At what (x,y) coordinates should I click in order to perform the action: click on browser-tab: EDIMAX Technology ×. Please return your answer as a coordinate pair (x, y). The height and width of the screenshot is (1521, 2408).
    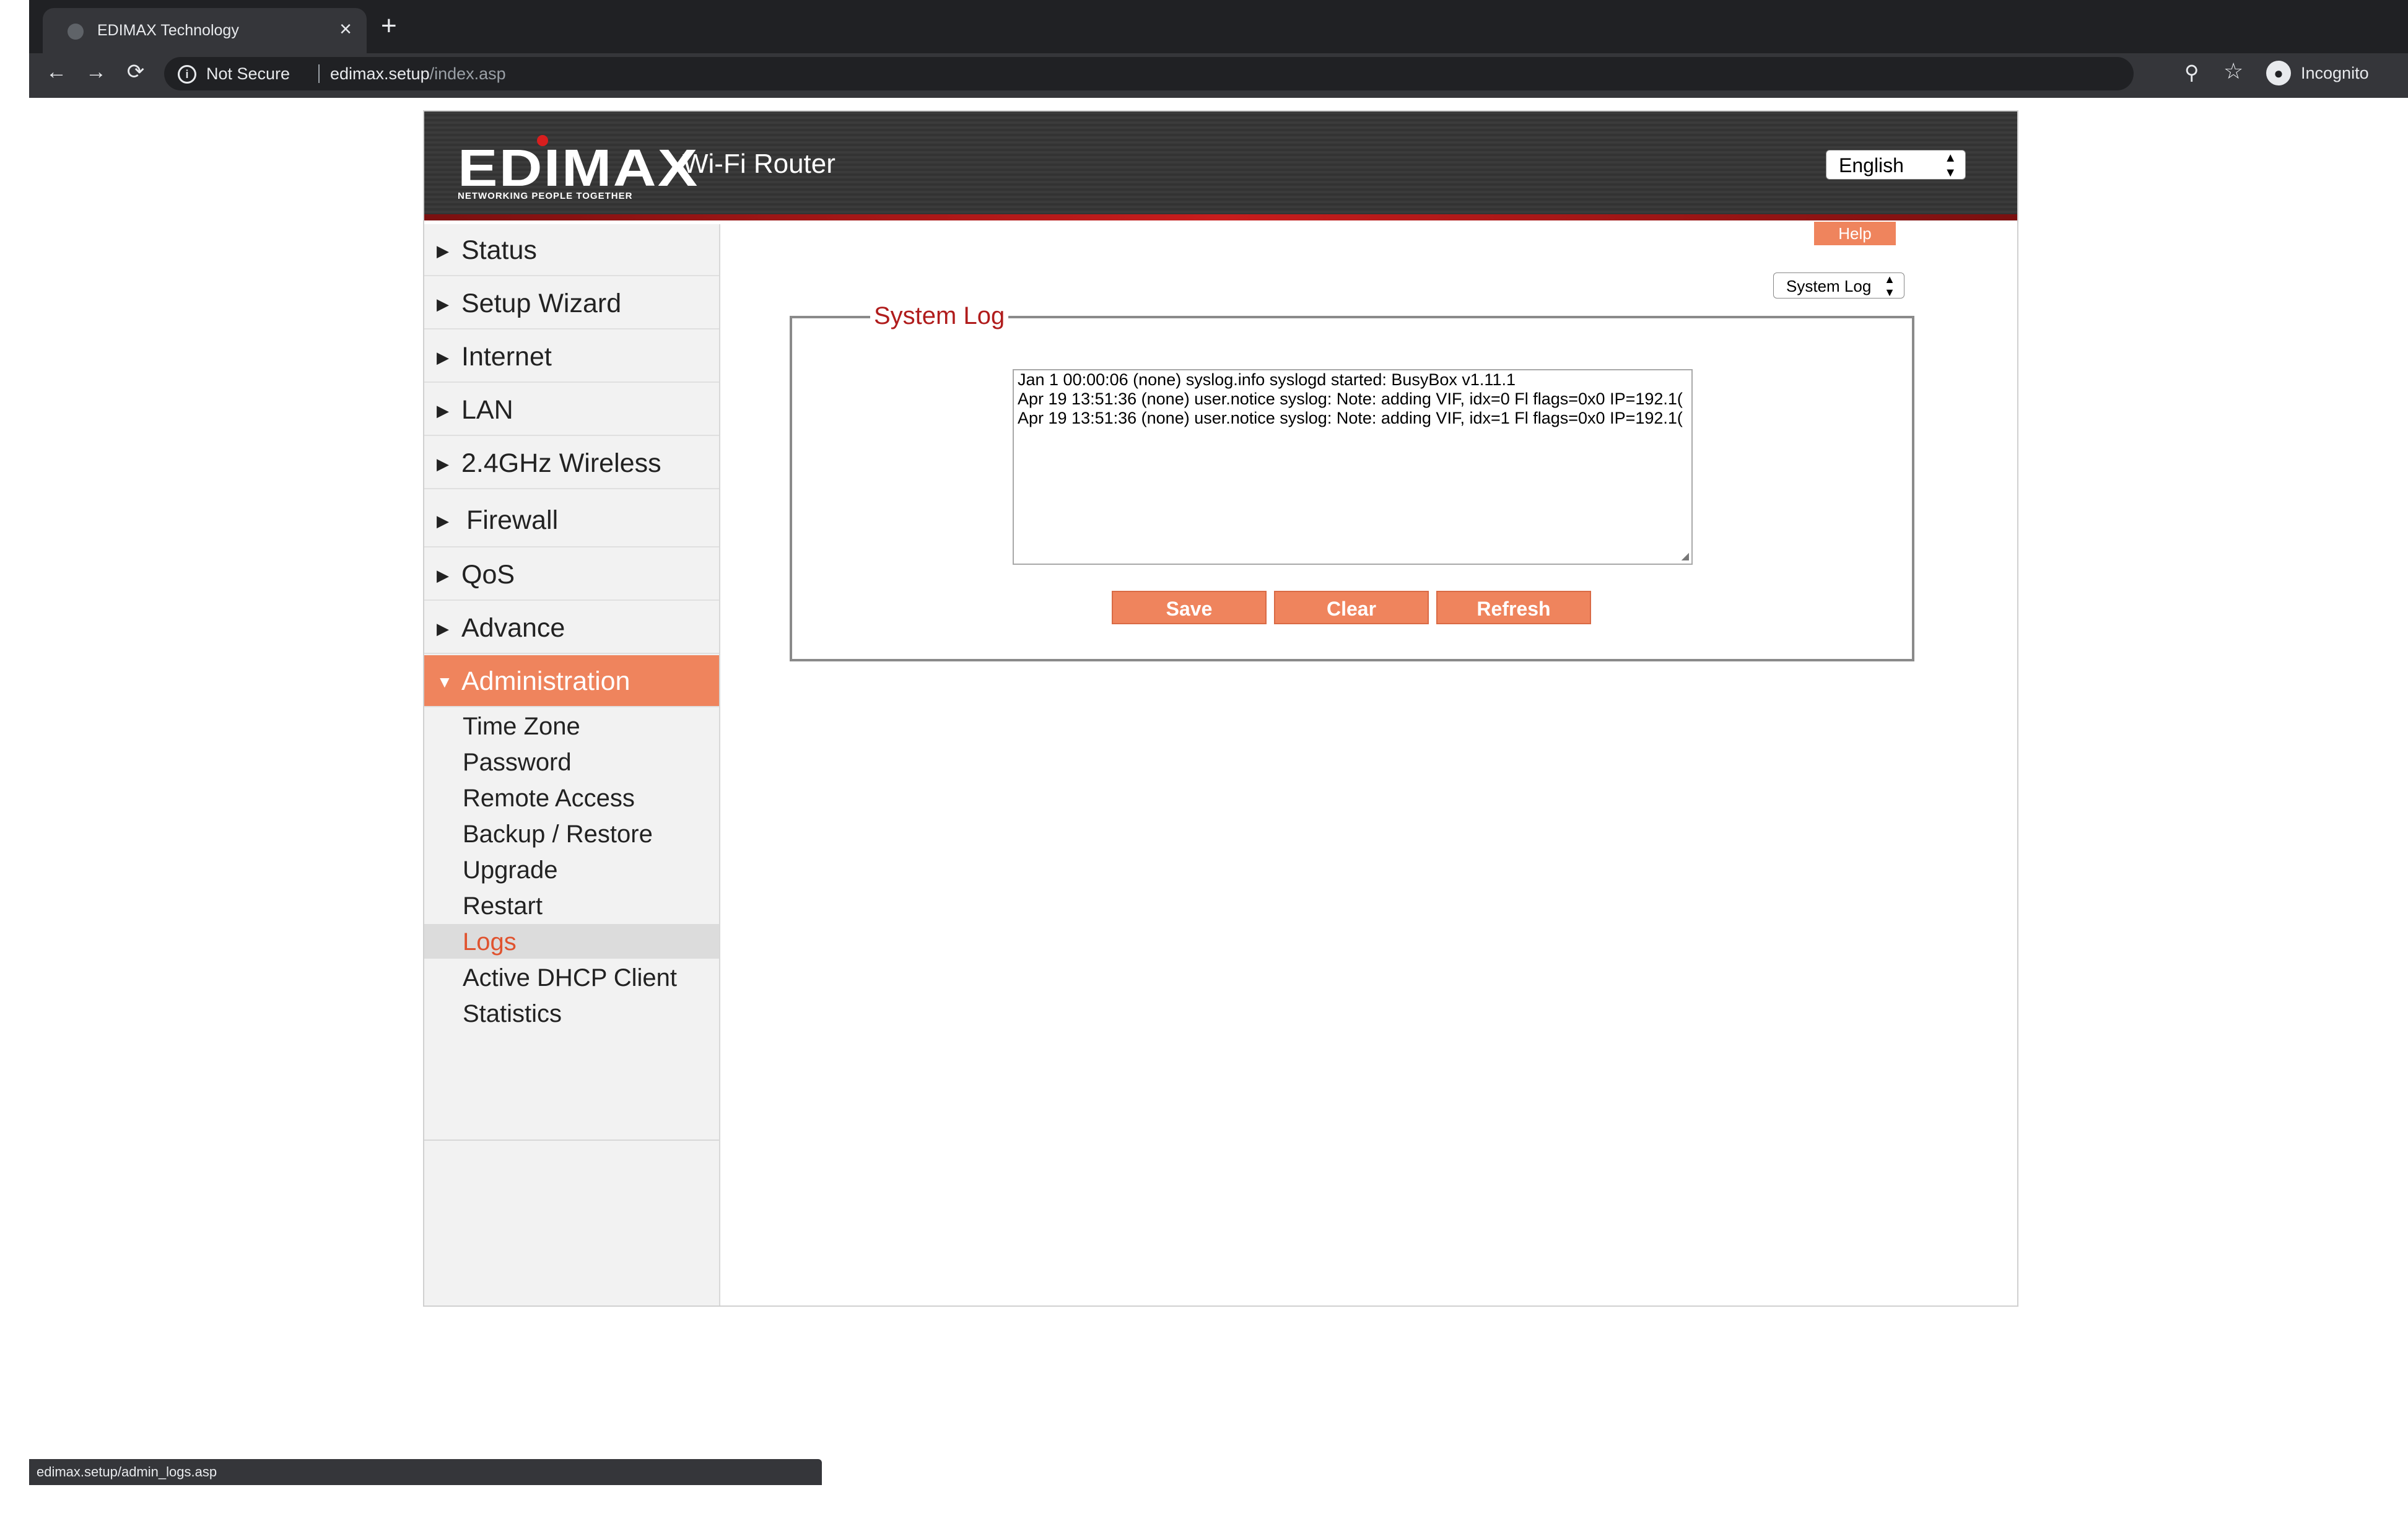
    Looking at the image, I should click on (205, 31).